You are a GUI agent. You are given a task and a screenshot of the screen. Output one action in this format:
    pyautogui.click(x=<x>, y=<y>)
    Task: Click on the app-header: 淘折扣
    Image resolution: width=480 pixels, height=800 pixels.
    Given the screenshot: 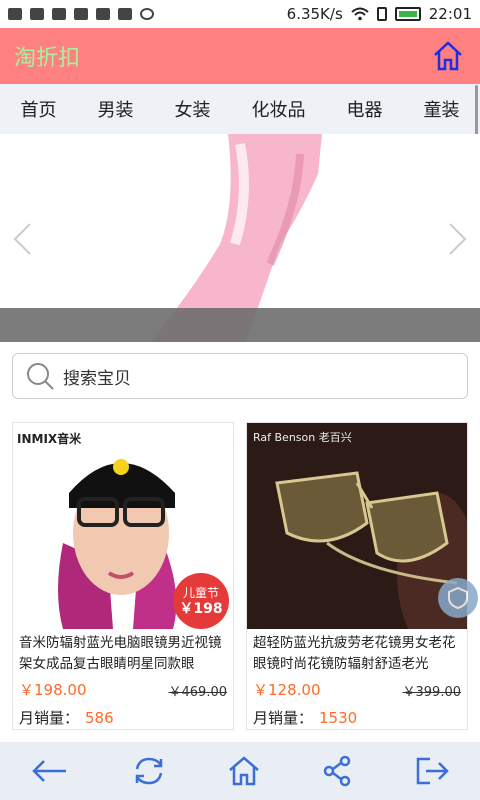 What is the action you would take?
    pyautogui.click(x=240, y=56)
    